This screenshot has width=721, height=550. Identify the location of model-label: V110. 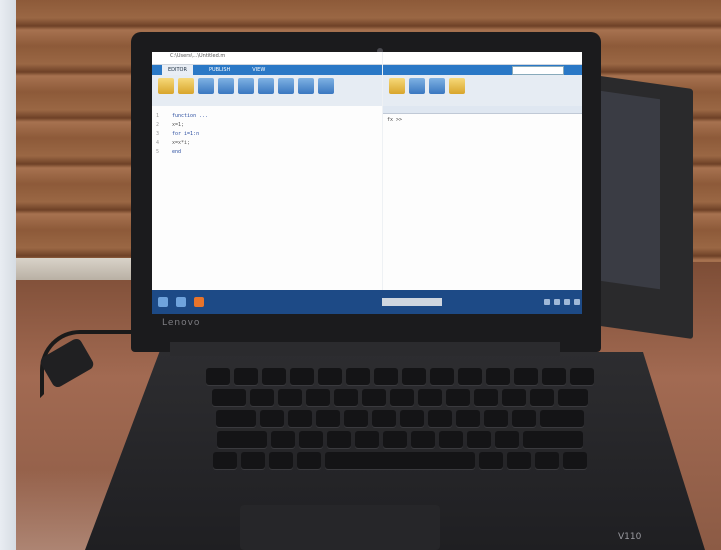
(630, 537).